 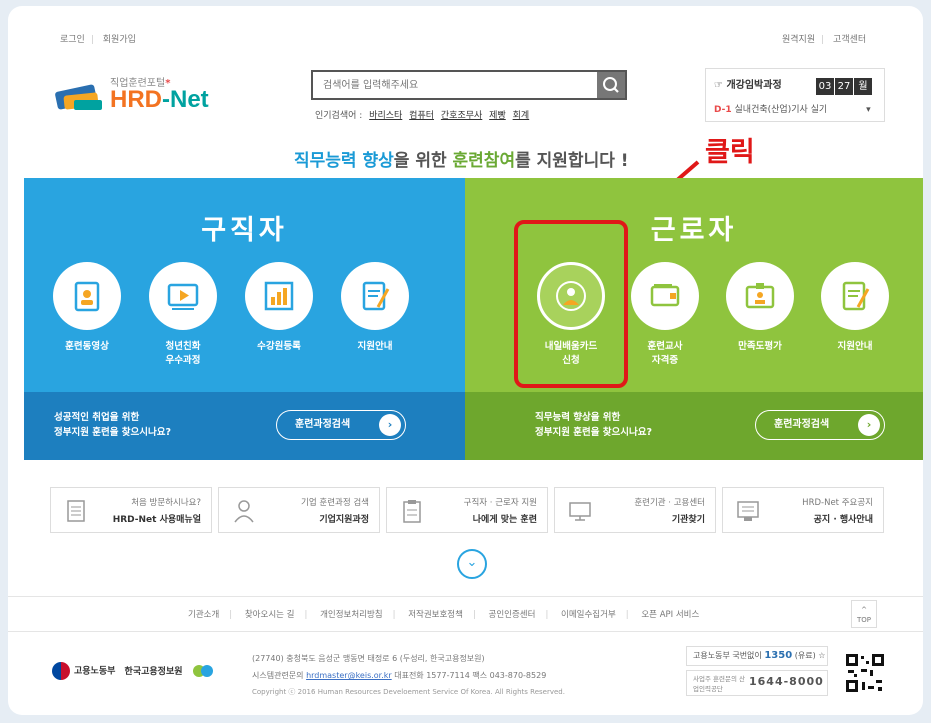 What do you see at coordinates (571, 304) in the screenshot?
I see `click-highlight-box` at bounding box center [571, 304].